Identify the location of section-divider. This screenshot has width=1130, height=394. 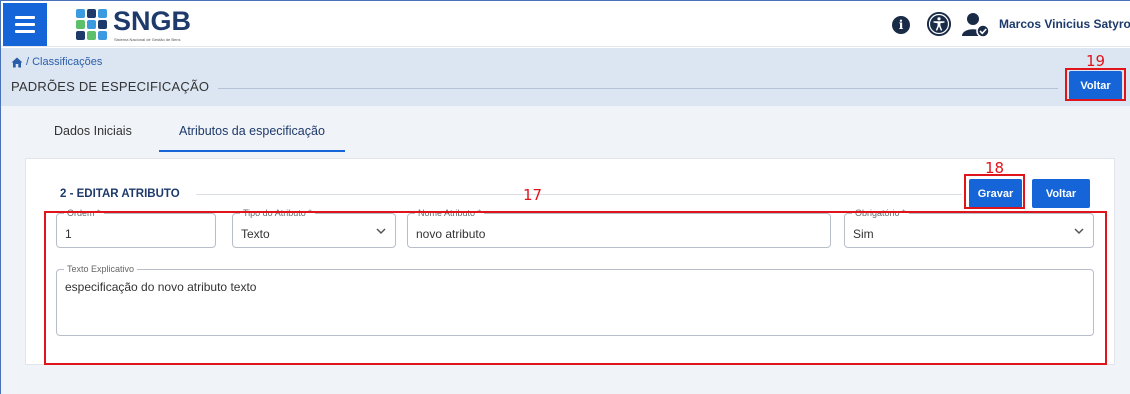
(579, 194).